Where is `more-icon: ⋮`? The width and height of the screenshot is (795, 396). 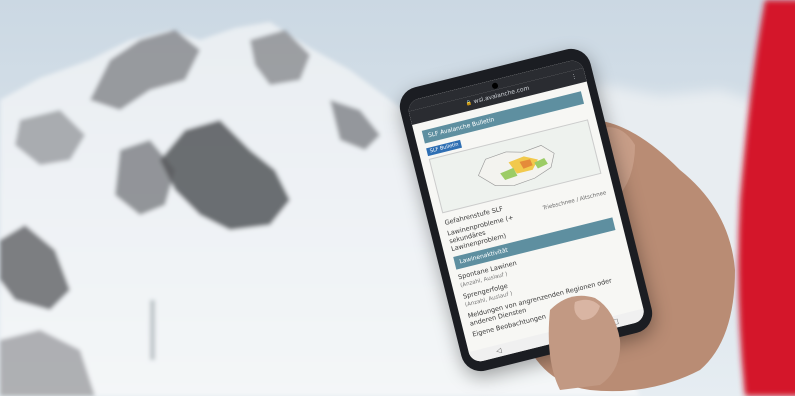
more-icon: ⋮ is located at coordinates (574, 77).